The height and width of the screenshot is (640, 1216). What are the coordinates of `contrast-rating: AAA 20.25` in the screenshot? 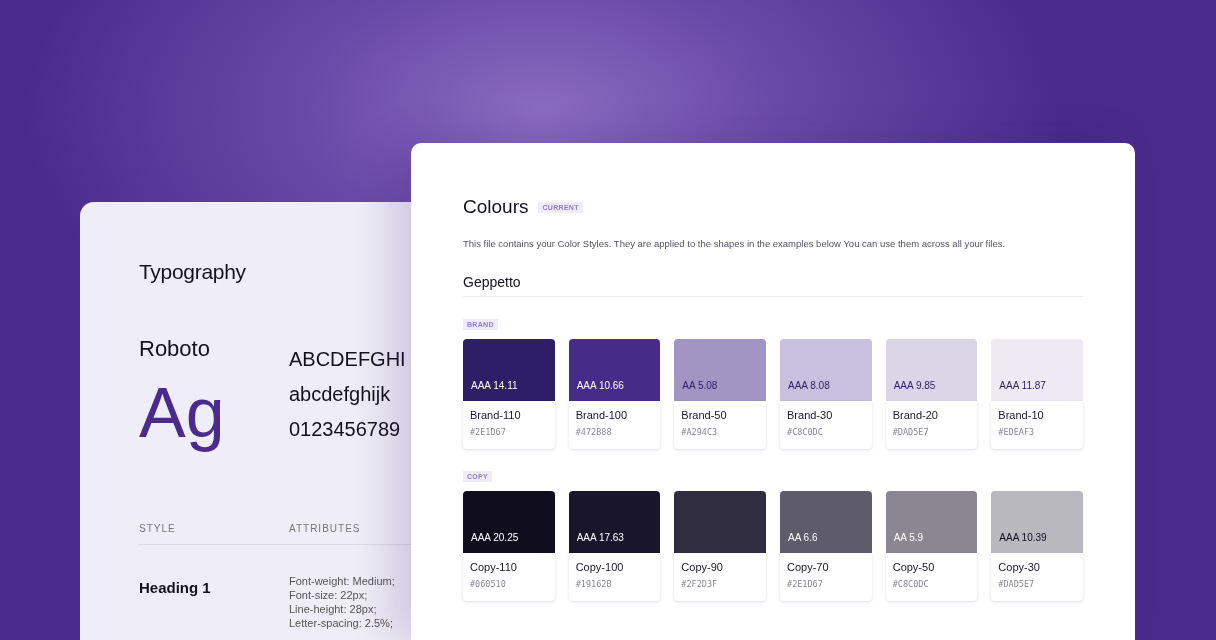 It's located at (495, 537).